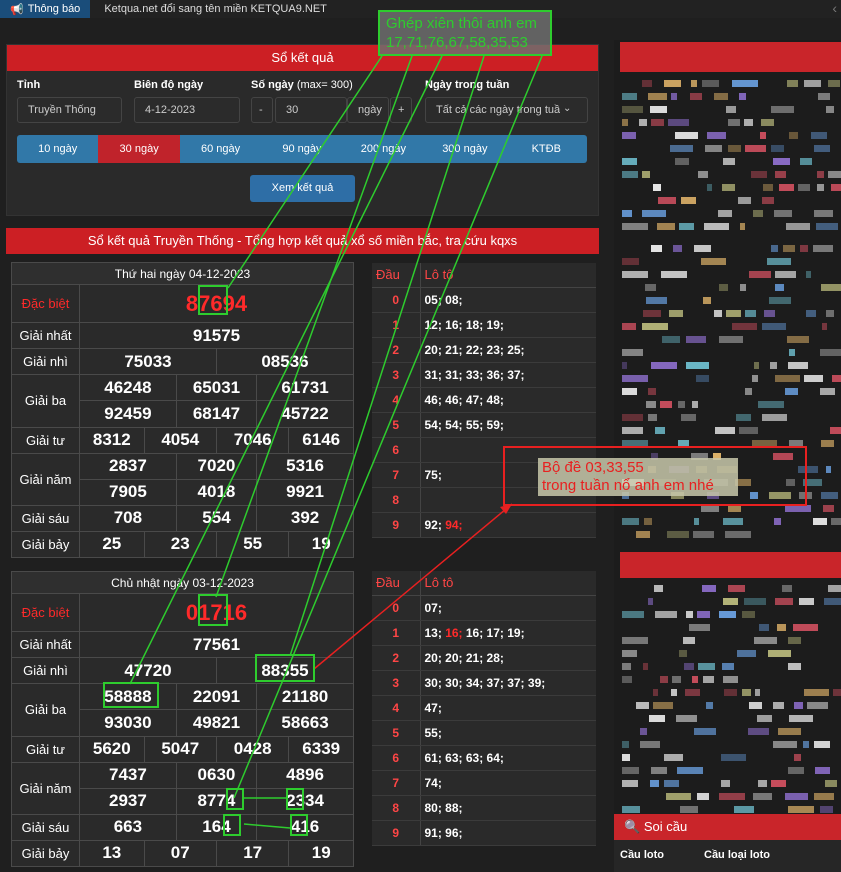 The height and width of the screenshot is (872, 841). I want to click on loto-dau: 2, so click(396, 350).